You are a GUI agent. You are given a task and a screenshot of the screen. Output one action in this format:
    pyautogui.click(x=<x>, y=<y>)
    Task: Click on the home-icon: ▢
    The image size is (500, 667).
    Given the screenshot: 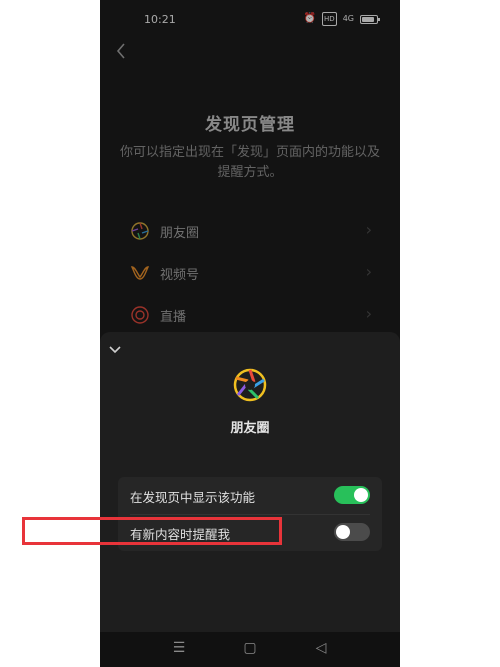 What is the action you would take?
    pyautogui.click(x=250, y=648)
    